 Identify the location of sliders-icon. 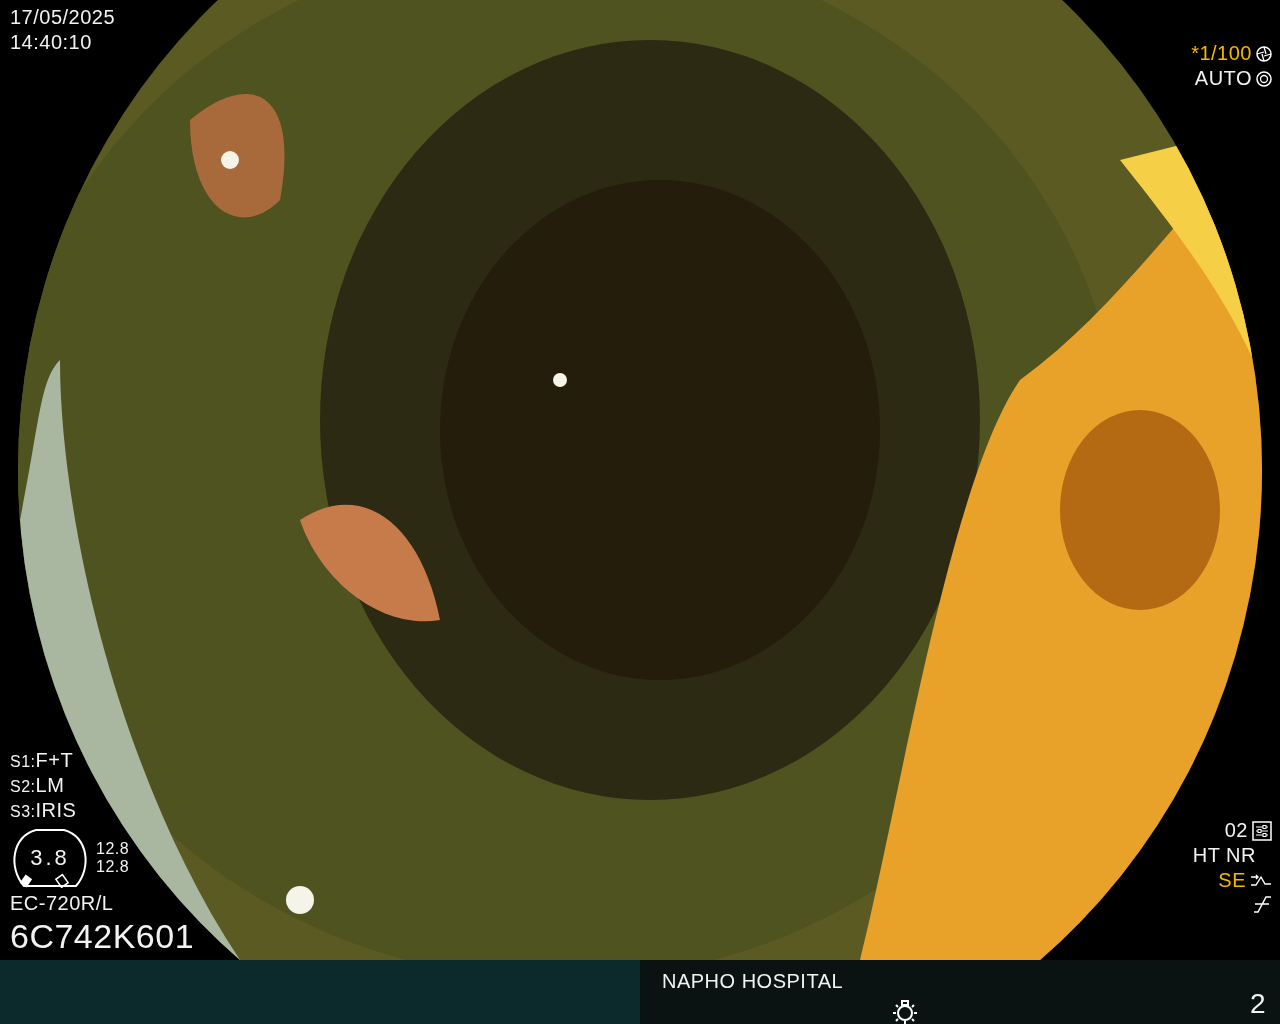
(1262, 830).